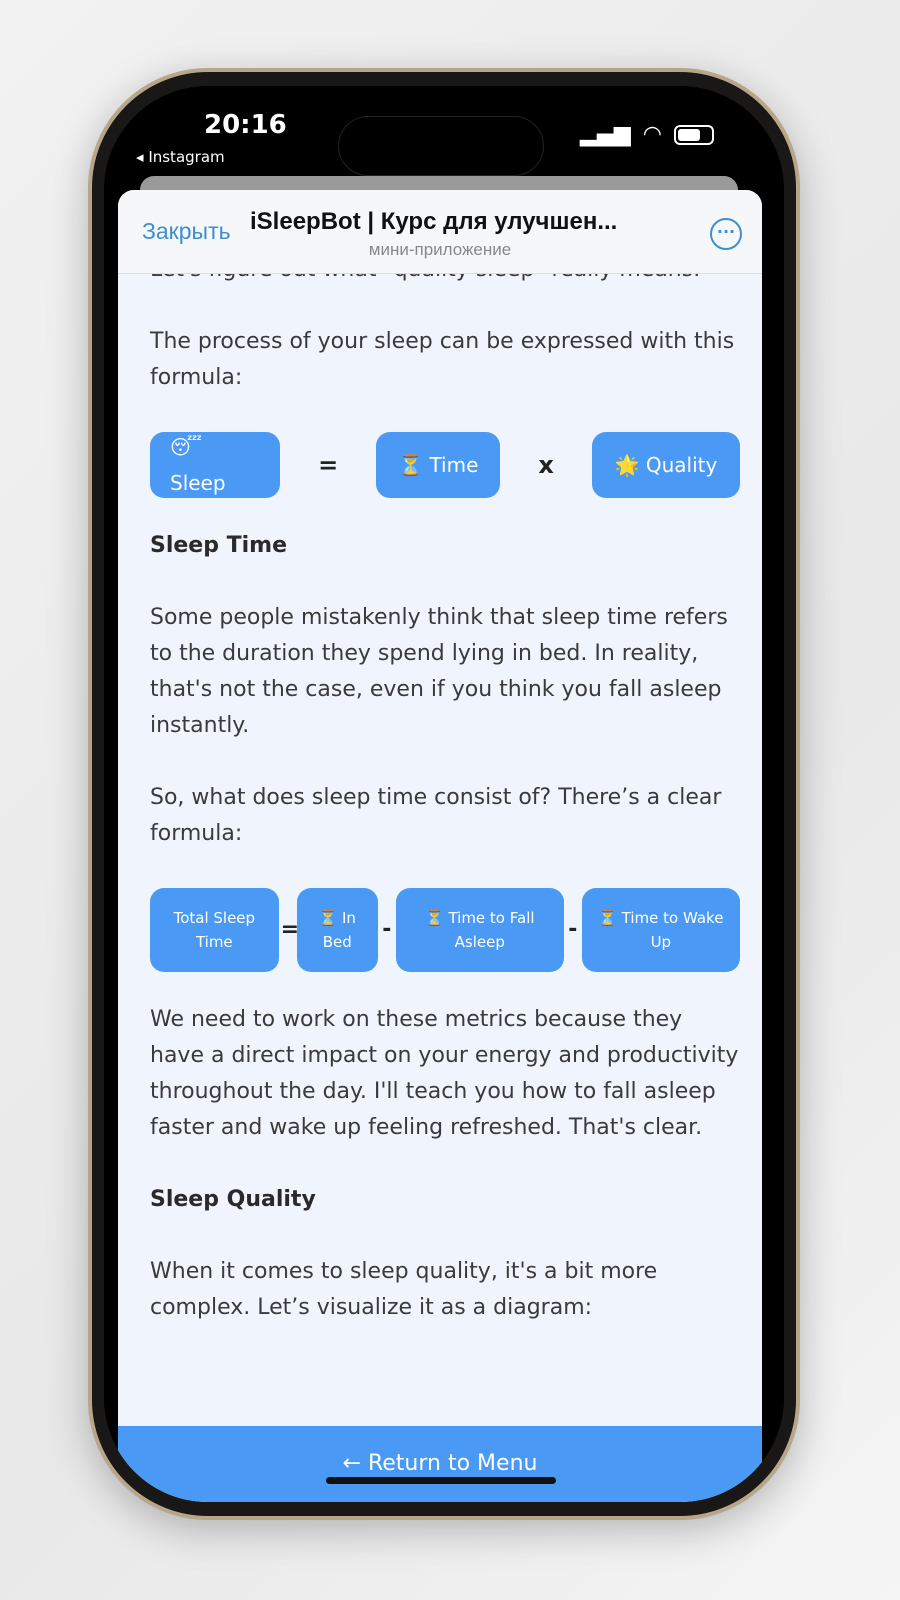 The width and height of the screenshot is (900, 1600). Describe the element at coordinates (219, 545) in the screenshot. I see `heading-sleep-time: Sleep Time` at that location.